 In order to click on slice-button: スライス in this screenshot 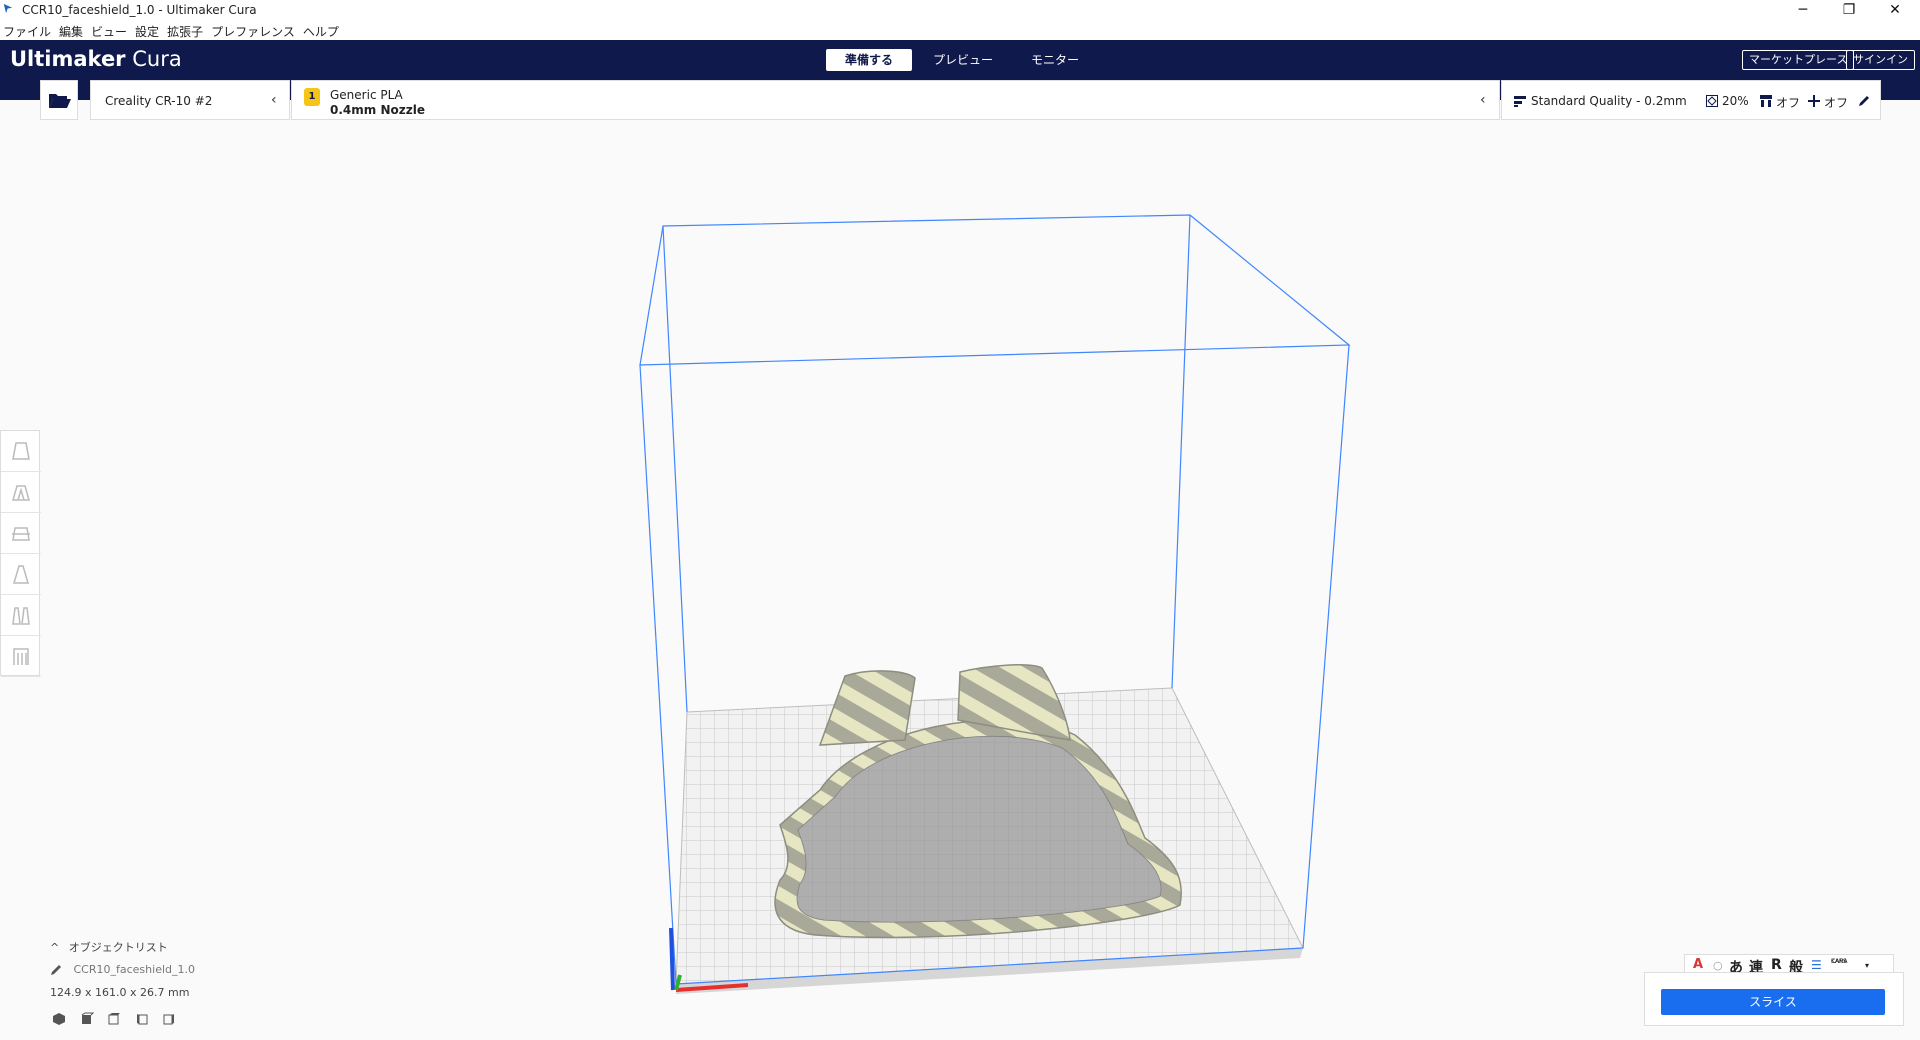, I will do `click(1773, 1002)`.